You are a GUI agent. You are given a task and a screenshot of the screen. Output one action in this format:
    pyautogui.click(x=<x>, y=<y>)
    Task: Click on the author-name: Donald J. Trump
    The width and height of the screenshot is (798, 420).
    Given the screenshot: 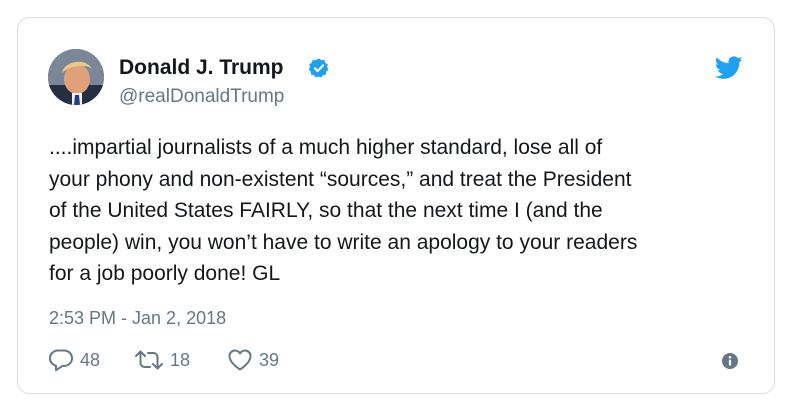 What is the action you would take?
    pyautogui.click(x=201, y=68)
    